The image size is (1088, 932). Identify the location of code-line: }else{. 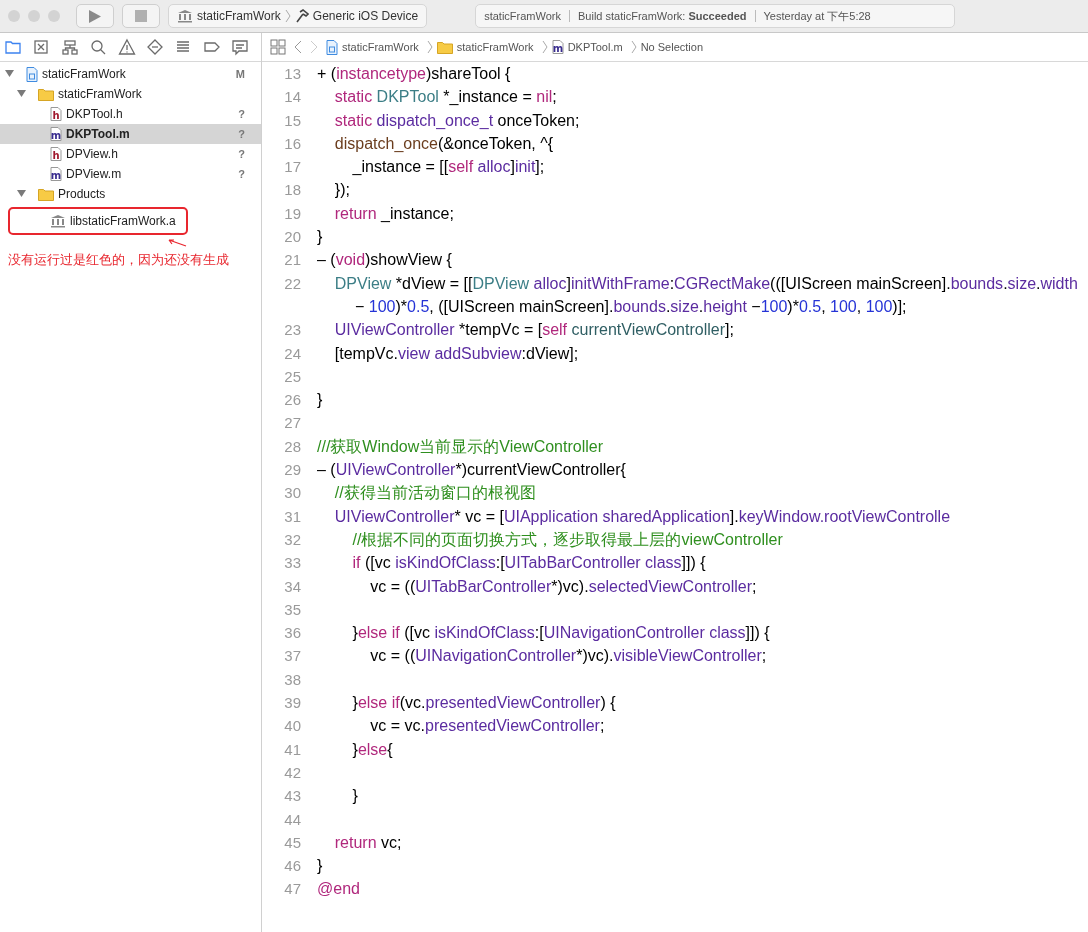
(372, 749).